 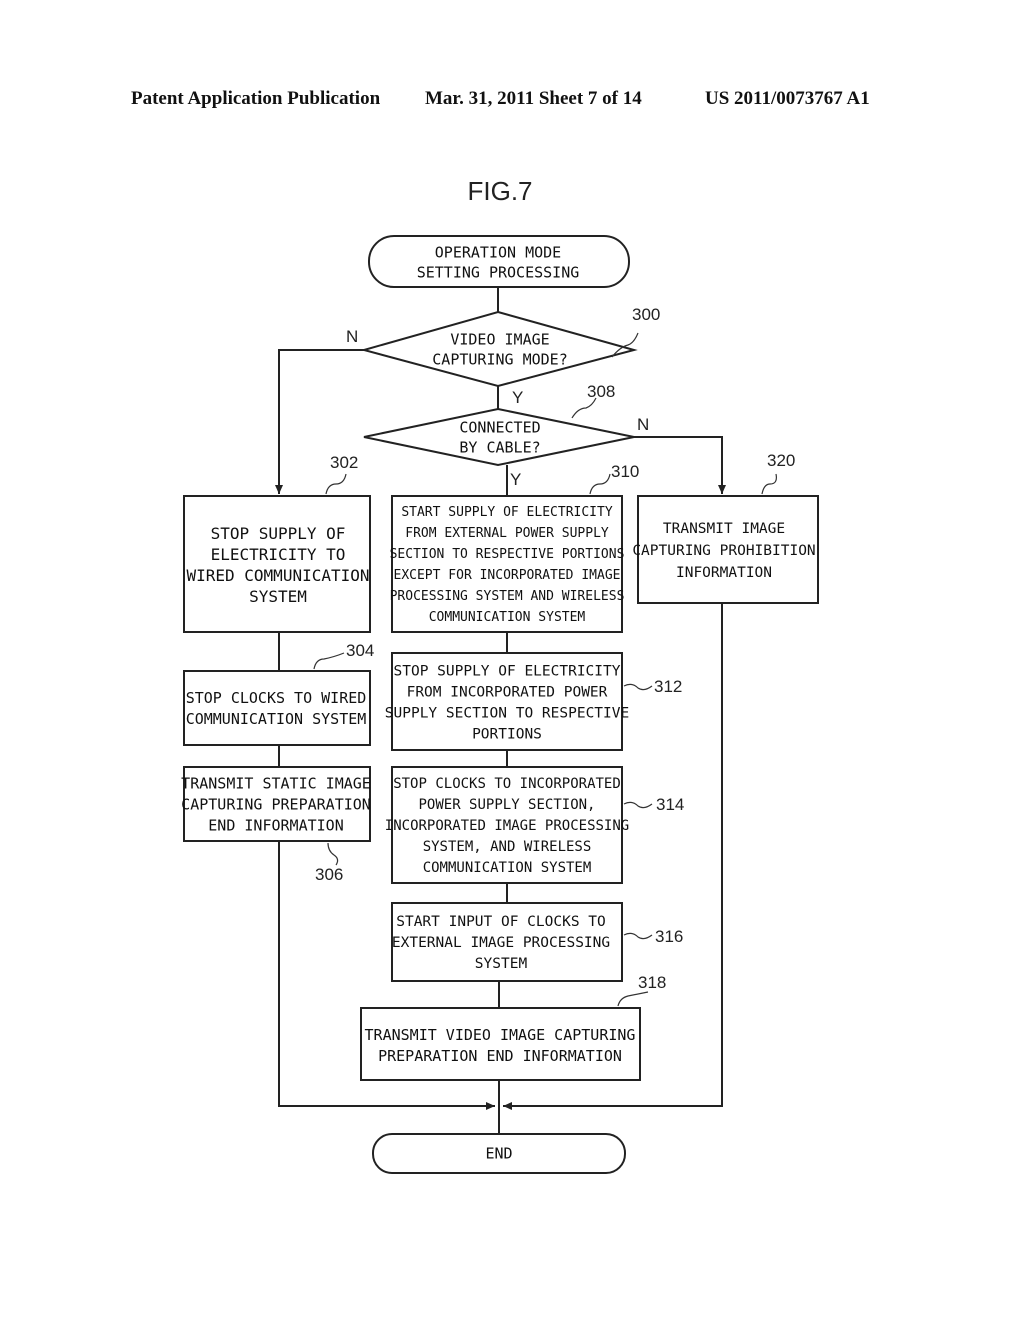 I want to click on node-text-b310-line-4: EXCEPT FOR INCORPORATED IMAGE, so click(x=507, y=575).